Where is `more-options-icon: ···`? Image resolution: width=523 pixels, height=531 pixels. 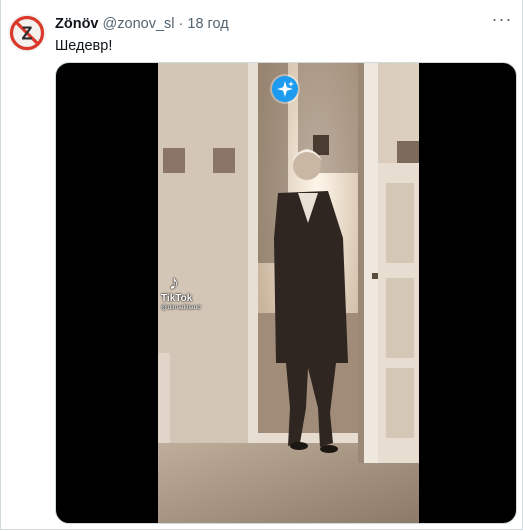 more-options-icon: ··· is located at coordinates (502, 20).